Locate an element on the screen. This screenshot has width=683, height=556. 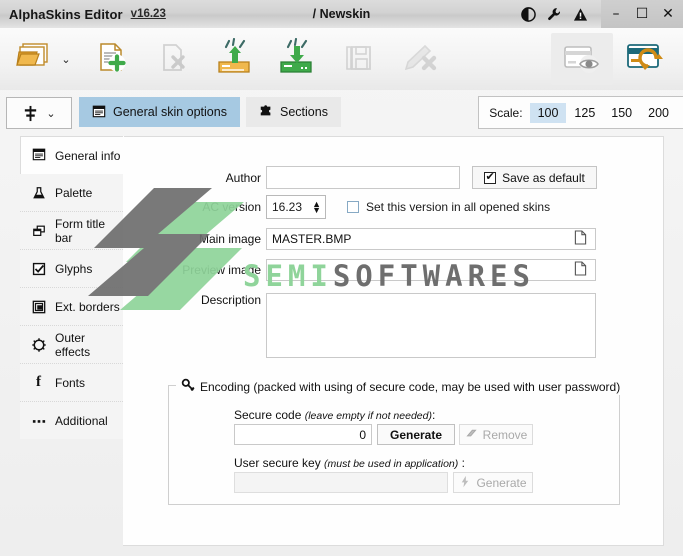
sidebar-item-palette: Palette is located at coordinates (71, 193).